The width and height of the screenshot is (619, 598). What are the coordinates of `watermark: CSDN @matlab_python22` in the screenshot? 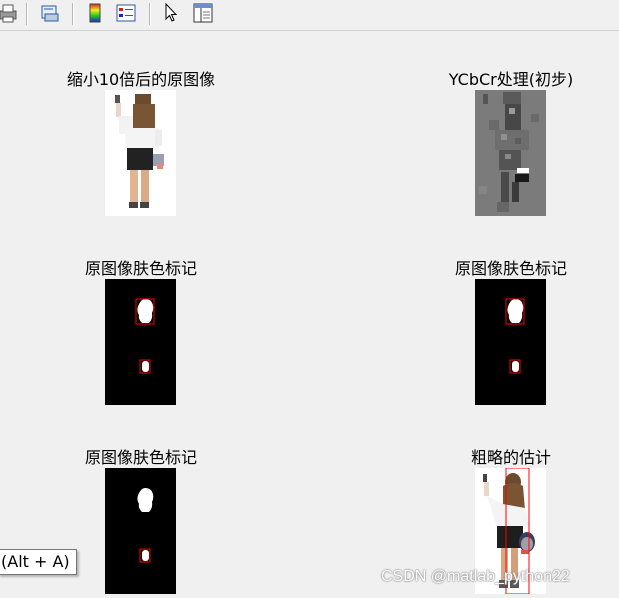 It's located at (475, 576).